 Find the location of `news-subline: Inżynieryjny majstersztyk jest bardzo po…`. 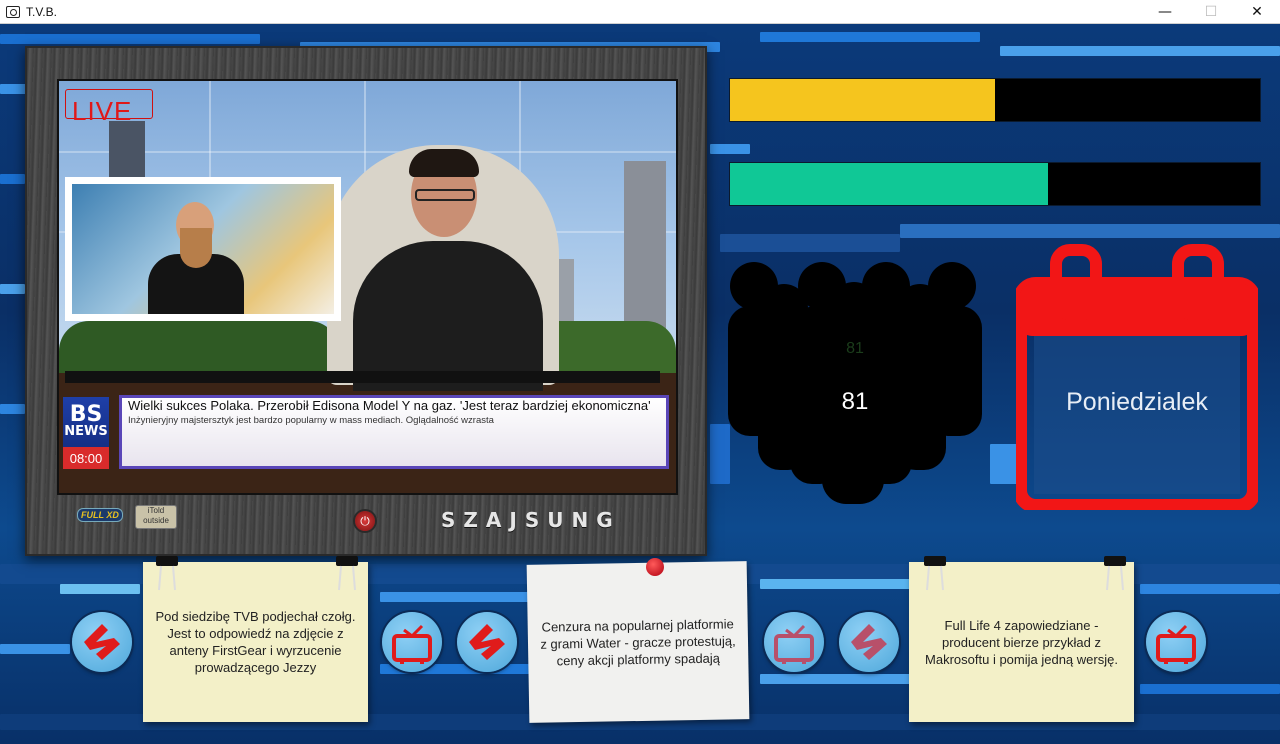

news-subline: Inżynieryjny majstersztyk jest bardzo po… is located at coordinates (311, 420).